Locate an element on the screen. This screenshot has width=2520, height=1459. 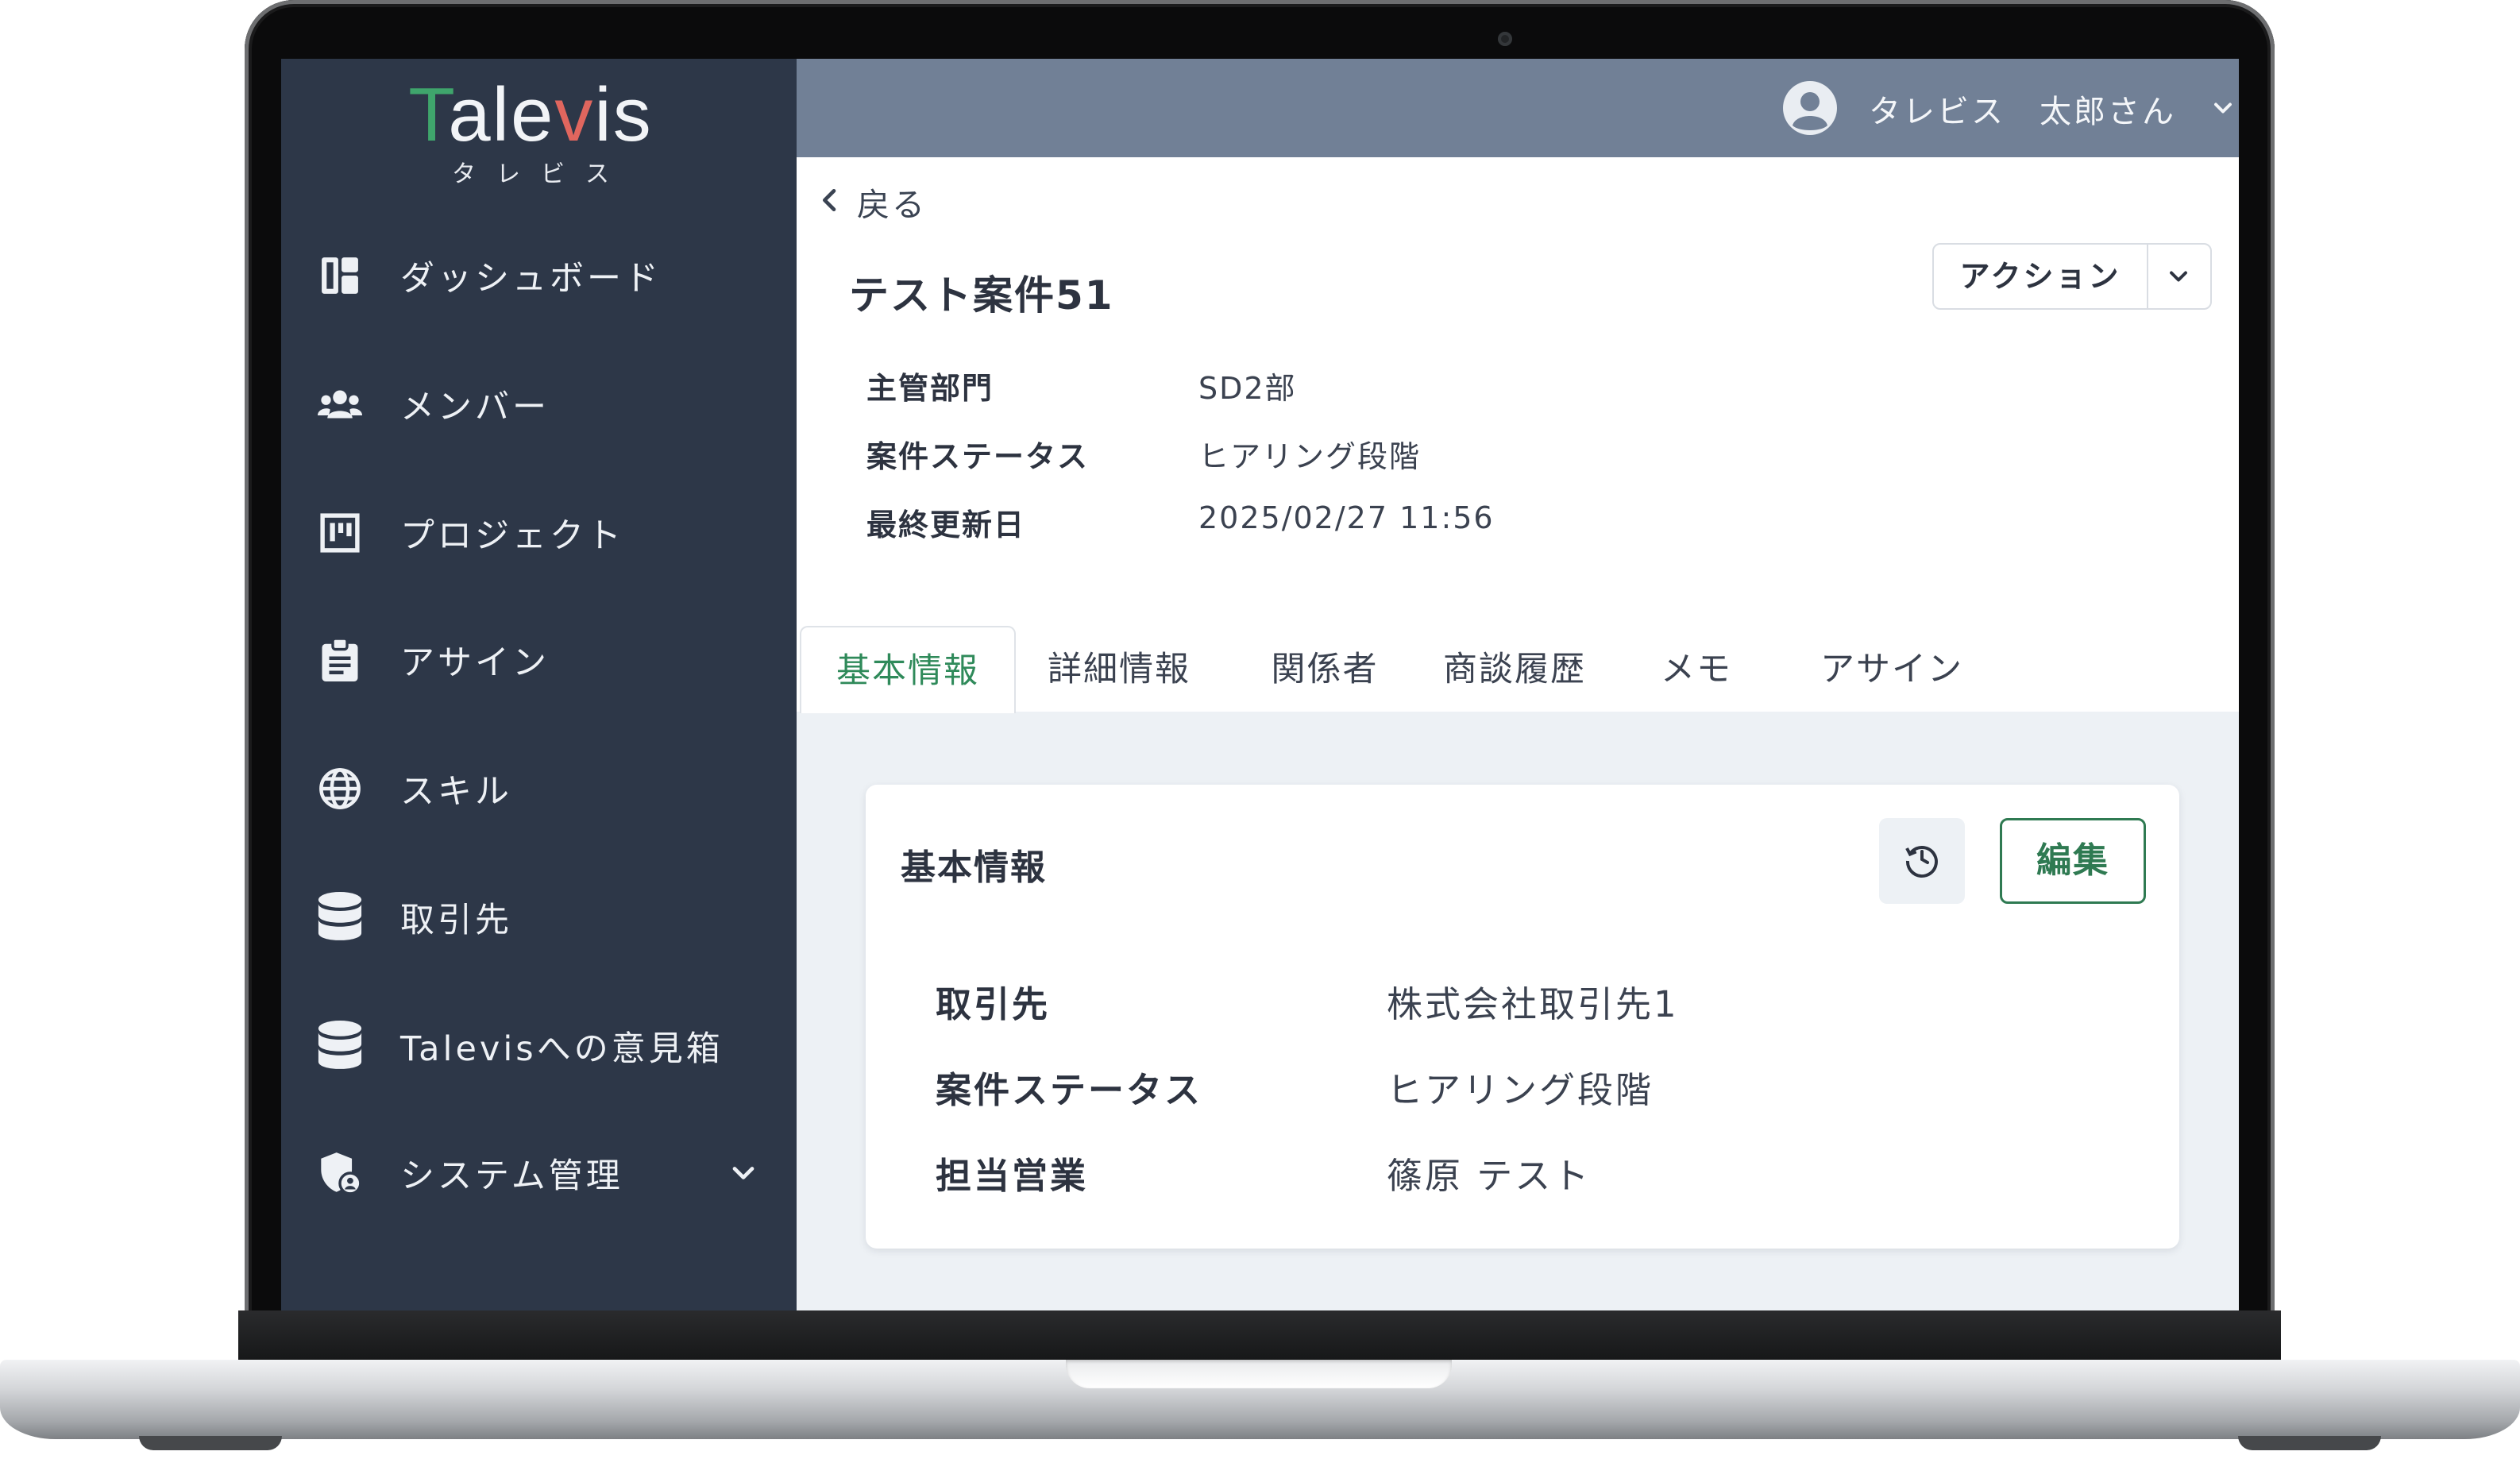
field-label: 担当営業 is located at coordinates (1012, 1176).